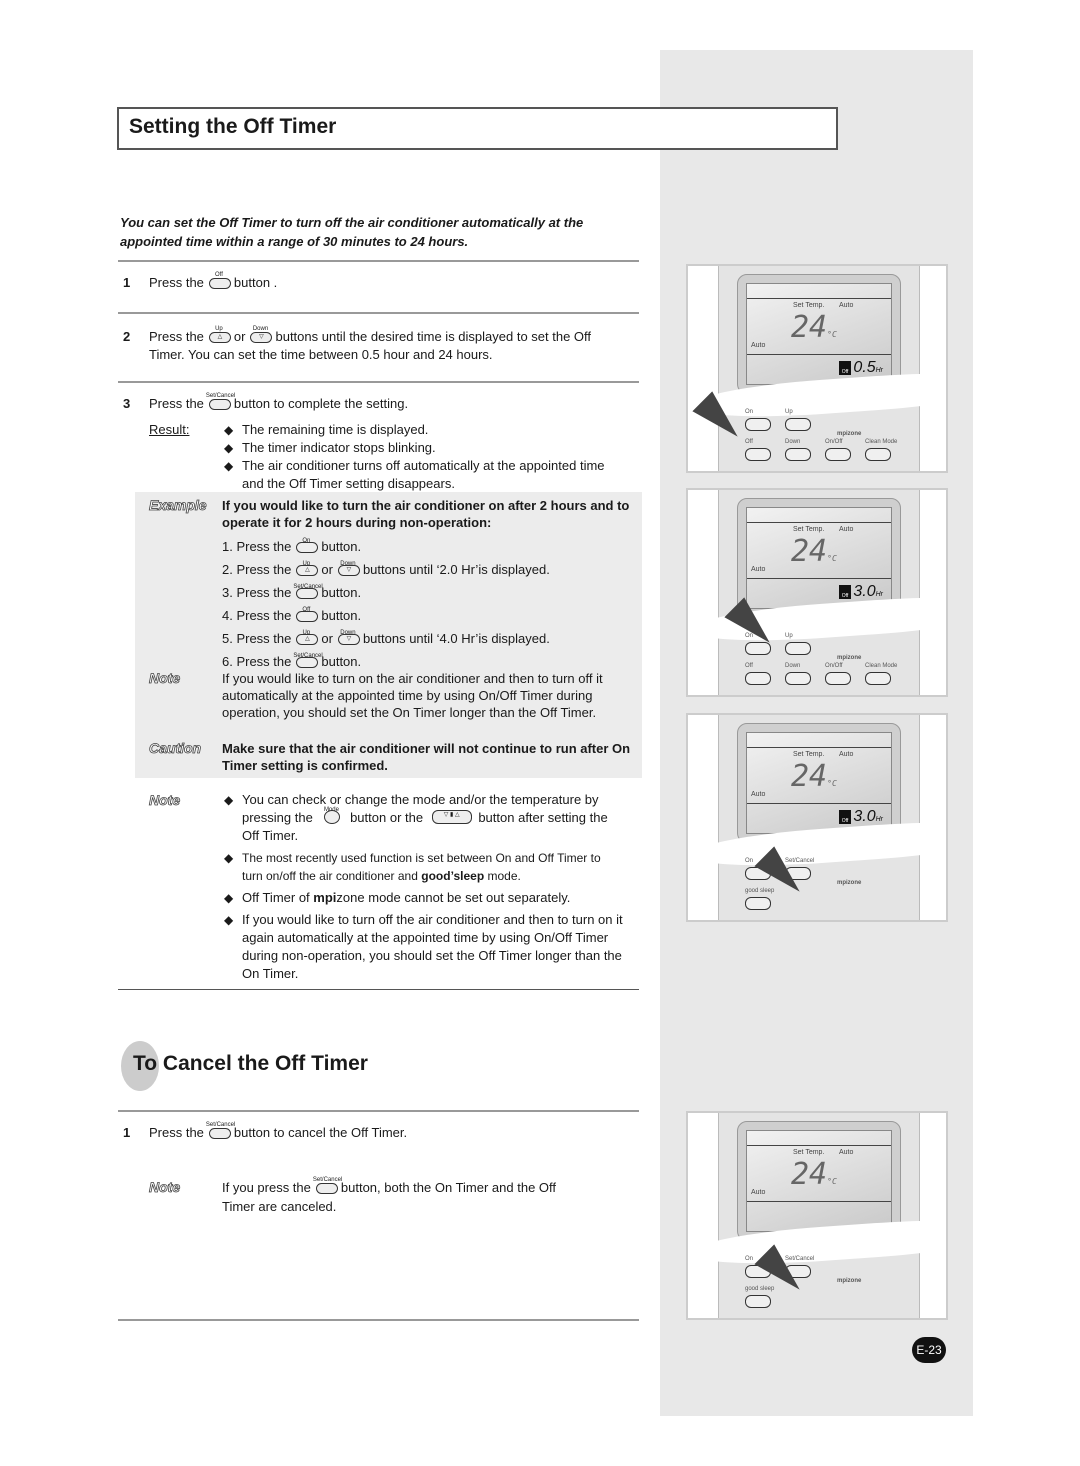 Image resolution: width=1080 pixels, height=1466 pixels. What do you see at coordinates (929, 1350) in the screenshot?
I see `page-number: E-23` at bounding box center [929, 1350].